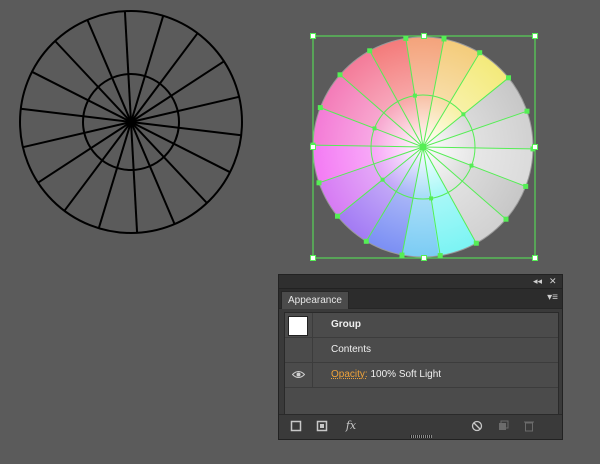 This screenshot has width=600, height=464. Describe the element at coordinates (552, 298) in the screenshot. I see `panel-menu-icon: ▾≡` at that location.